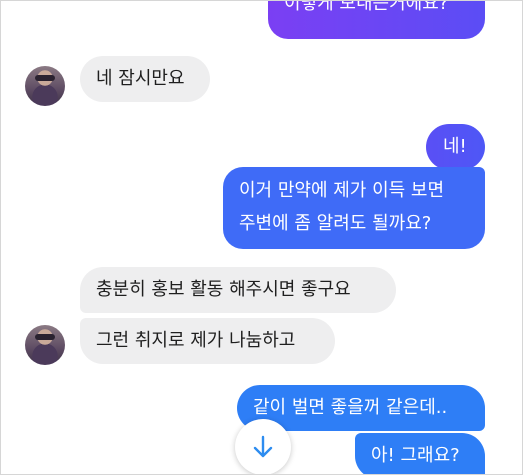  I want to click on outgoing-message: 이거 만약에 제가 이득 보면 주변에 좀 알려도 될까요?, so click(354, 208).